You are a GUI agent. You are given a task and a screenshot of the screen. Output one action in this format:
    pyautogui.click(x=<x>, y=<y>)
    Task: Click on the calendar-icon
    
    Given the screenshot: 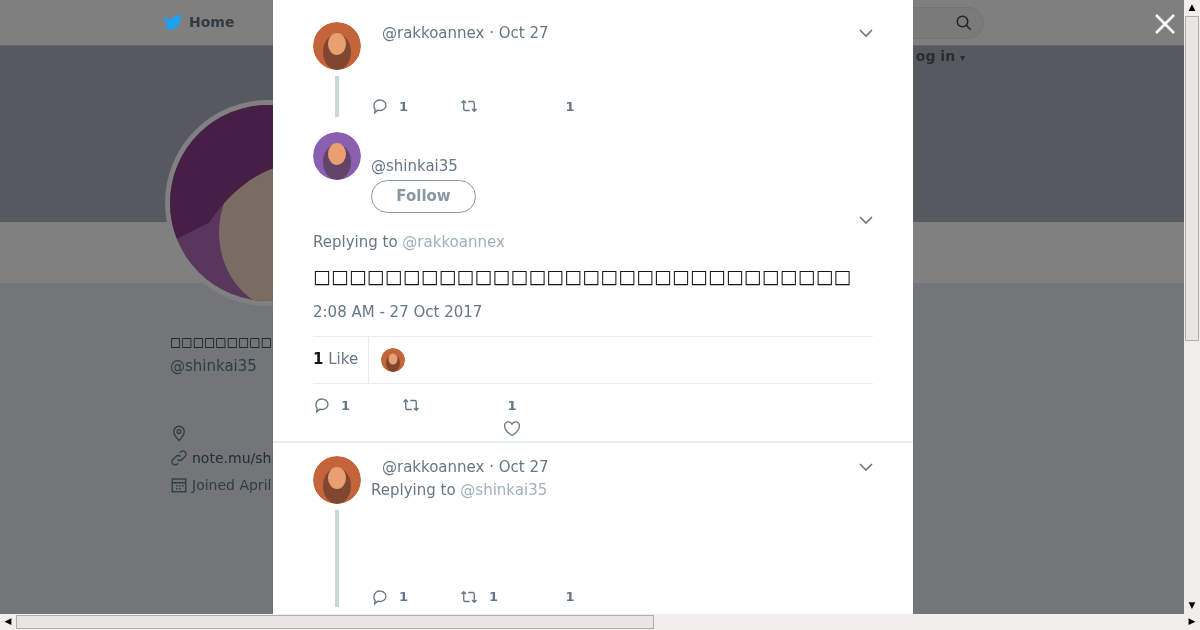 What is the action you would take?
    pyautogui.click(x=179, y=485)
    